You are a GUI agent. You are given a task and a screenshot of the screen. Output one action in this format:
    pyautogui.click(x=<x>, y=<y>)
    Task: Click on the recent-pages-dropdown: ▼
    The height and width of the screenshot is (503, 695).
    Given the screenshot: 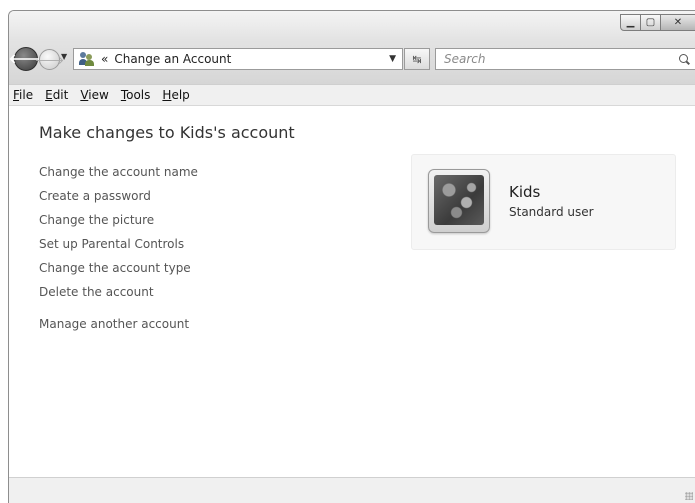 What is the action you would take?
    pyautogui.click(x=64, y=56)
    